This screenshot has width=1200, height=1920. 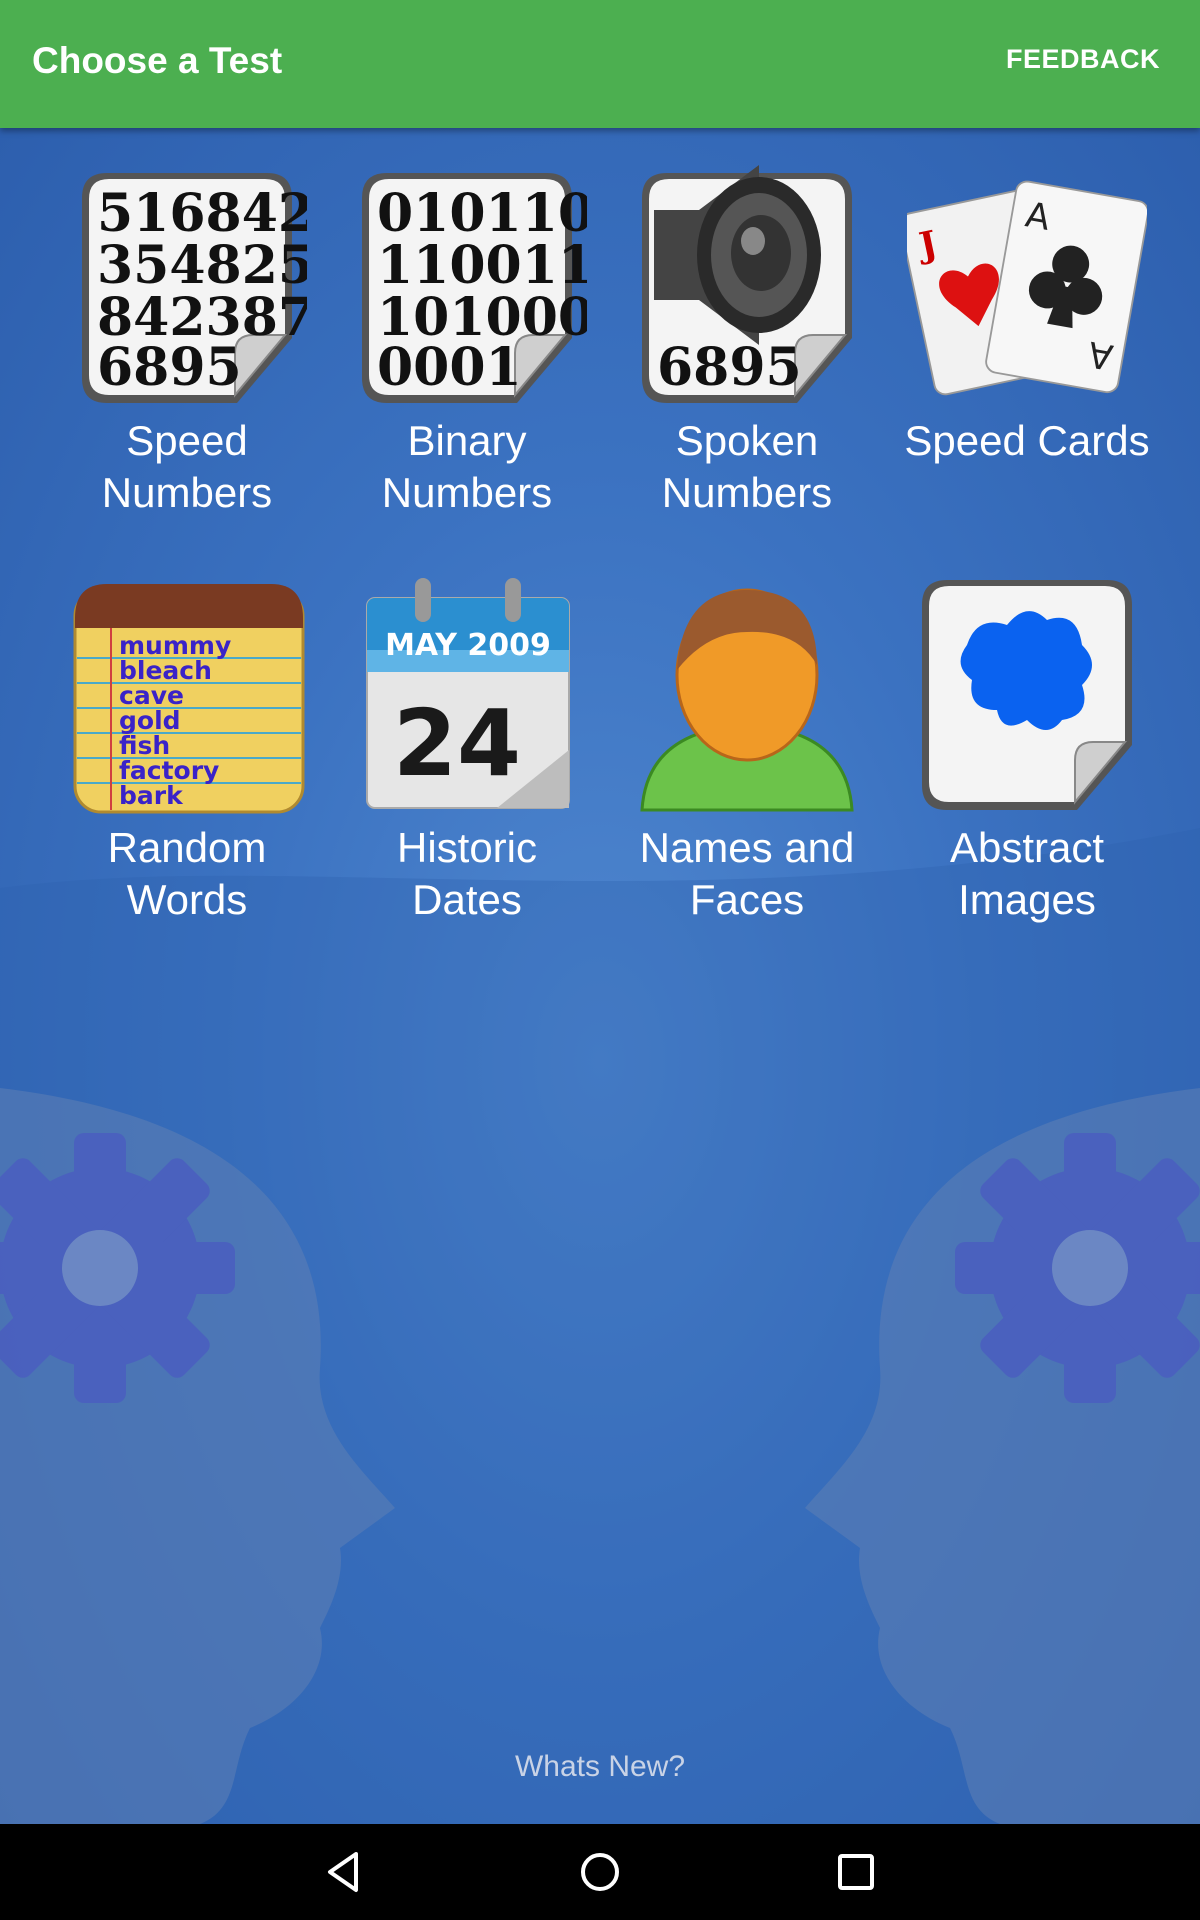 I want to click on back-icon, so click(x=344, y=1872).